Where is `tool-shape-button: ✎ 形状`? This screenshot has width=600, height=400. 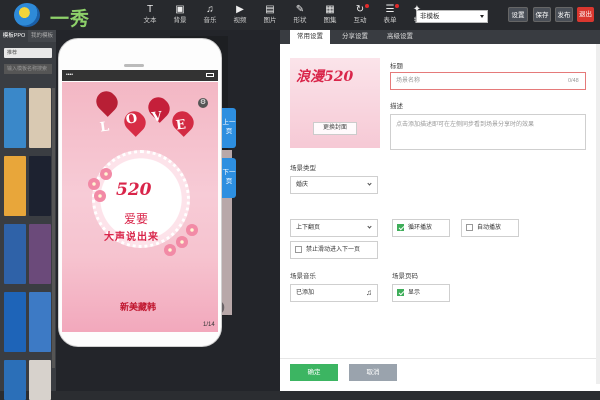 tool-shape-button: ✎ 形状 is located at coordinates (300, 16).